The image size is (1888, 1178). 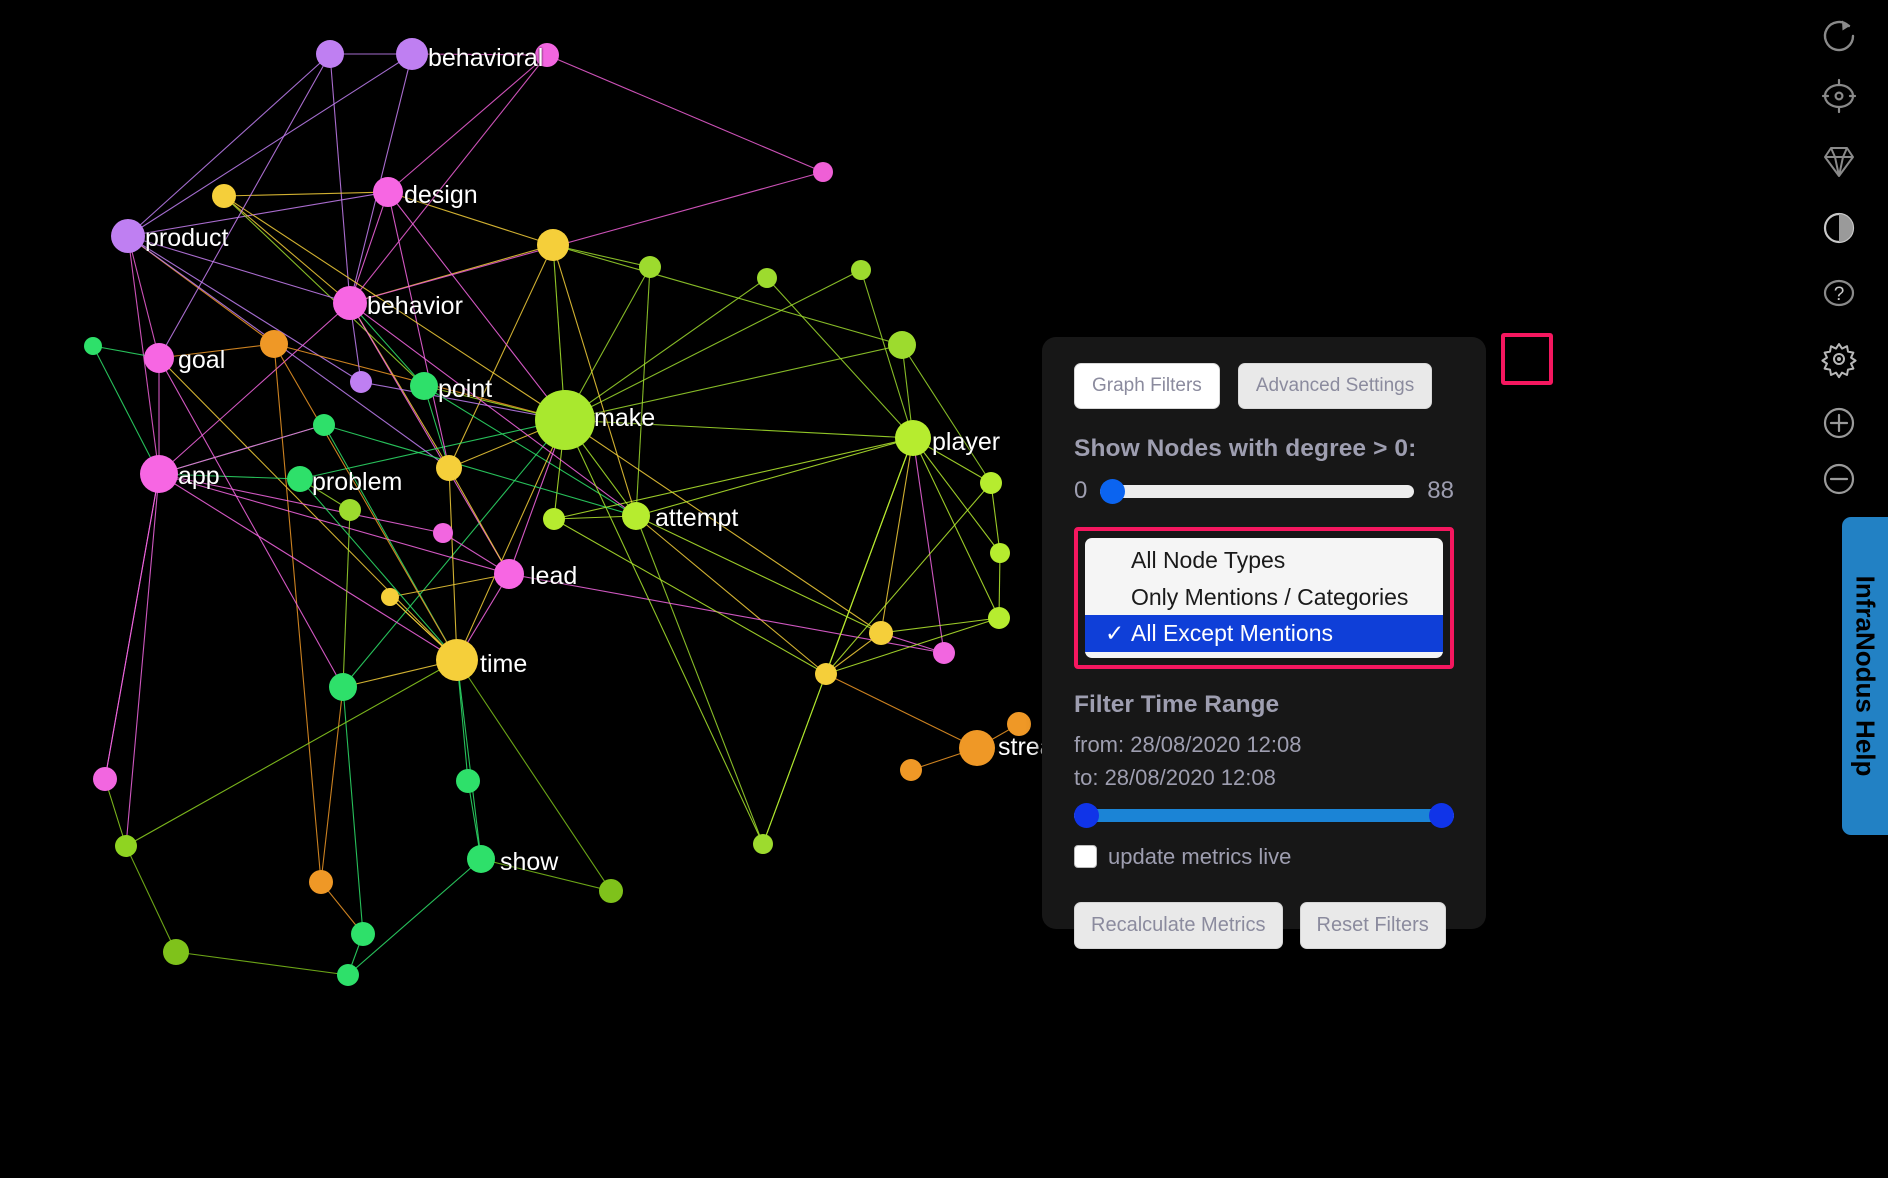 I want to click on node-type-option-all: All Node Types, so click(x=1264, y=560).